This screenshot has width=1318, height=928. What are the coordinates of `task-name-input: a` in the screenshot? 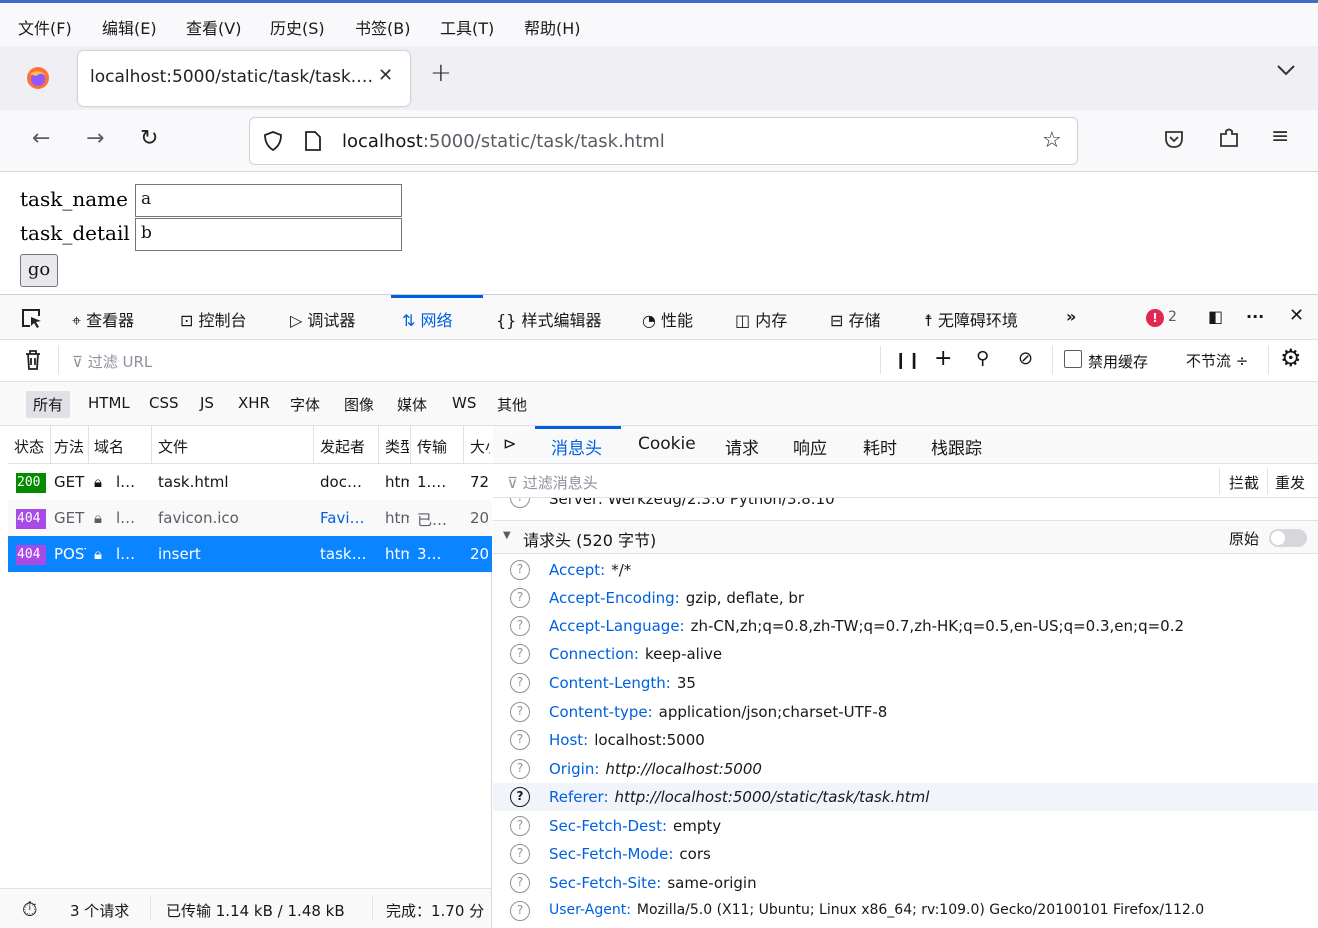 It's located at (268, 200).